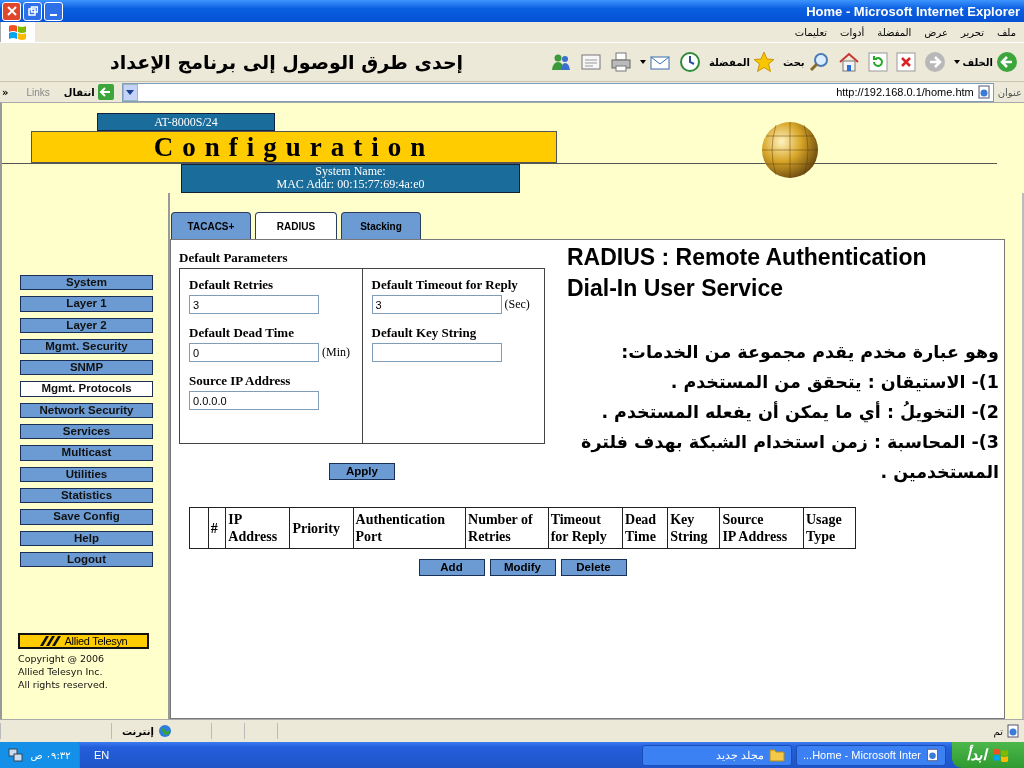 The height and width of the screenshot is (768, 1024). I want to click on restore-button, so click(32, 11).